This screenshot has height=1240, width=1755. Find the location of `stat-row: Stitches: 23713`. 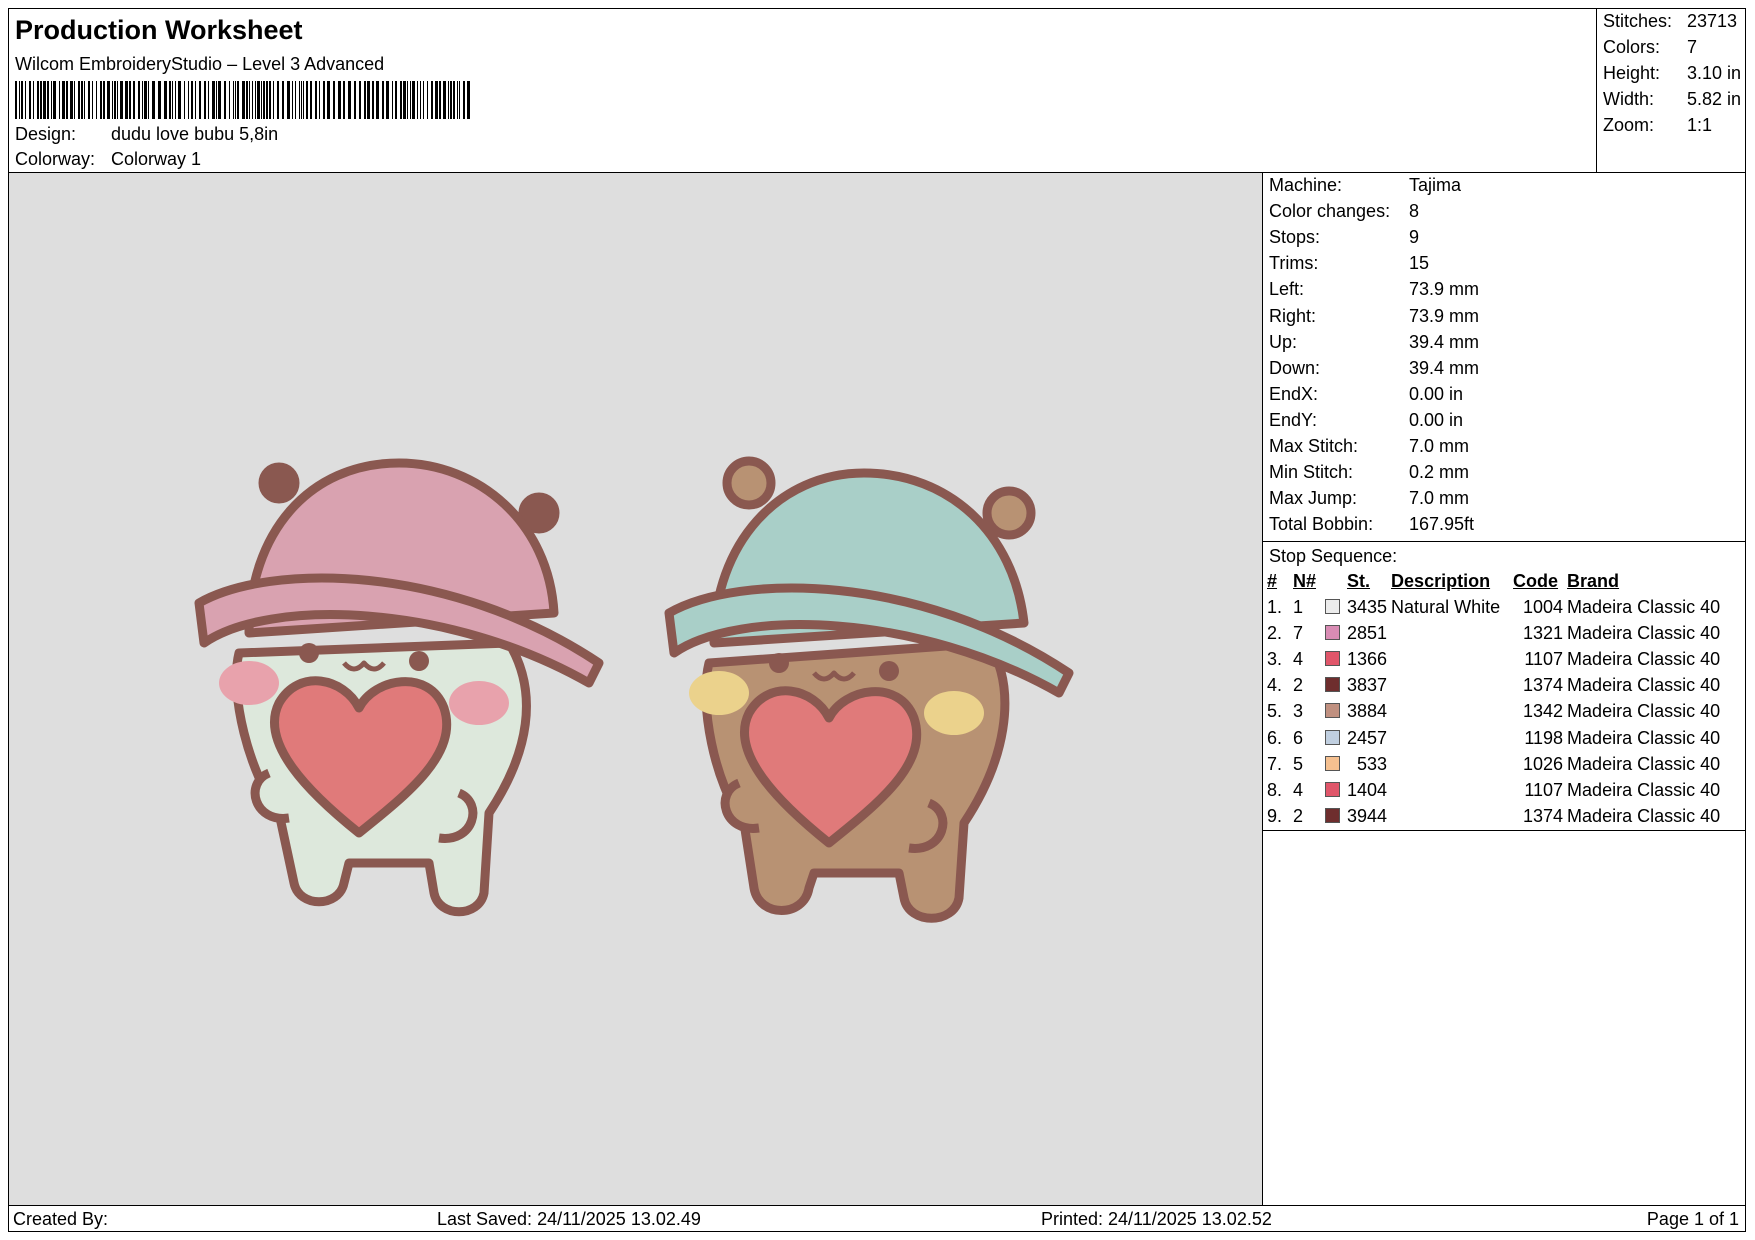

stat-row: Stitches: 23713 is located at coordinates (1670, 21).